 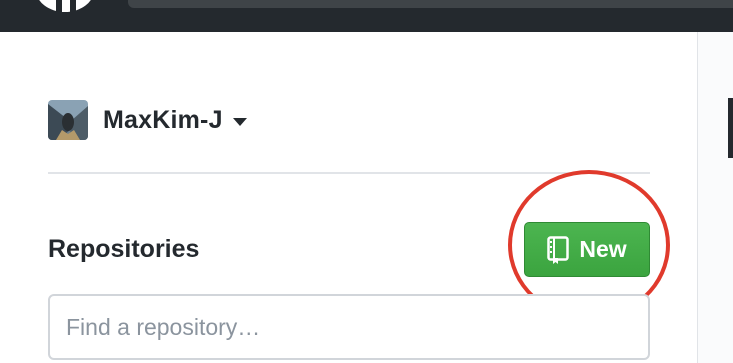 I want to click on new-repository-button: New, so click(x=587, y=249).